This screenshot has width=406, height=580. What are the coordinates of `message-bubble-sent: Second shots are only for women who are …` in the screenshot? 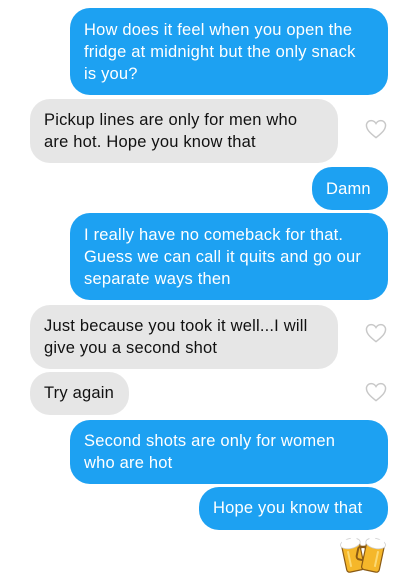 It's located at (229, 452).